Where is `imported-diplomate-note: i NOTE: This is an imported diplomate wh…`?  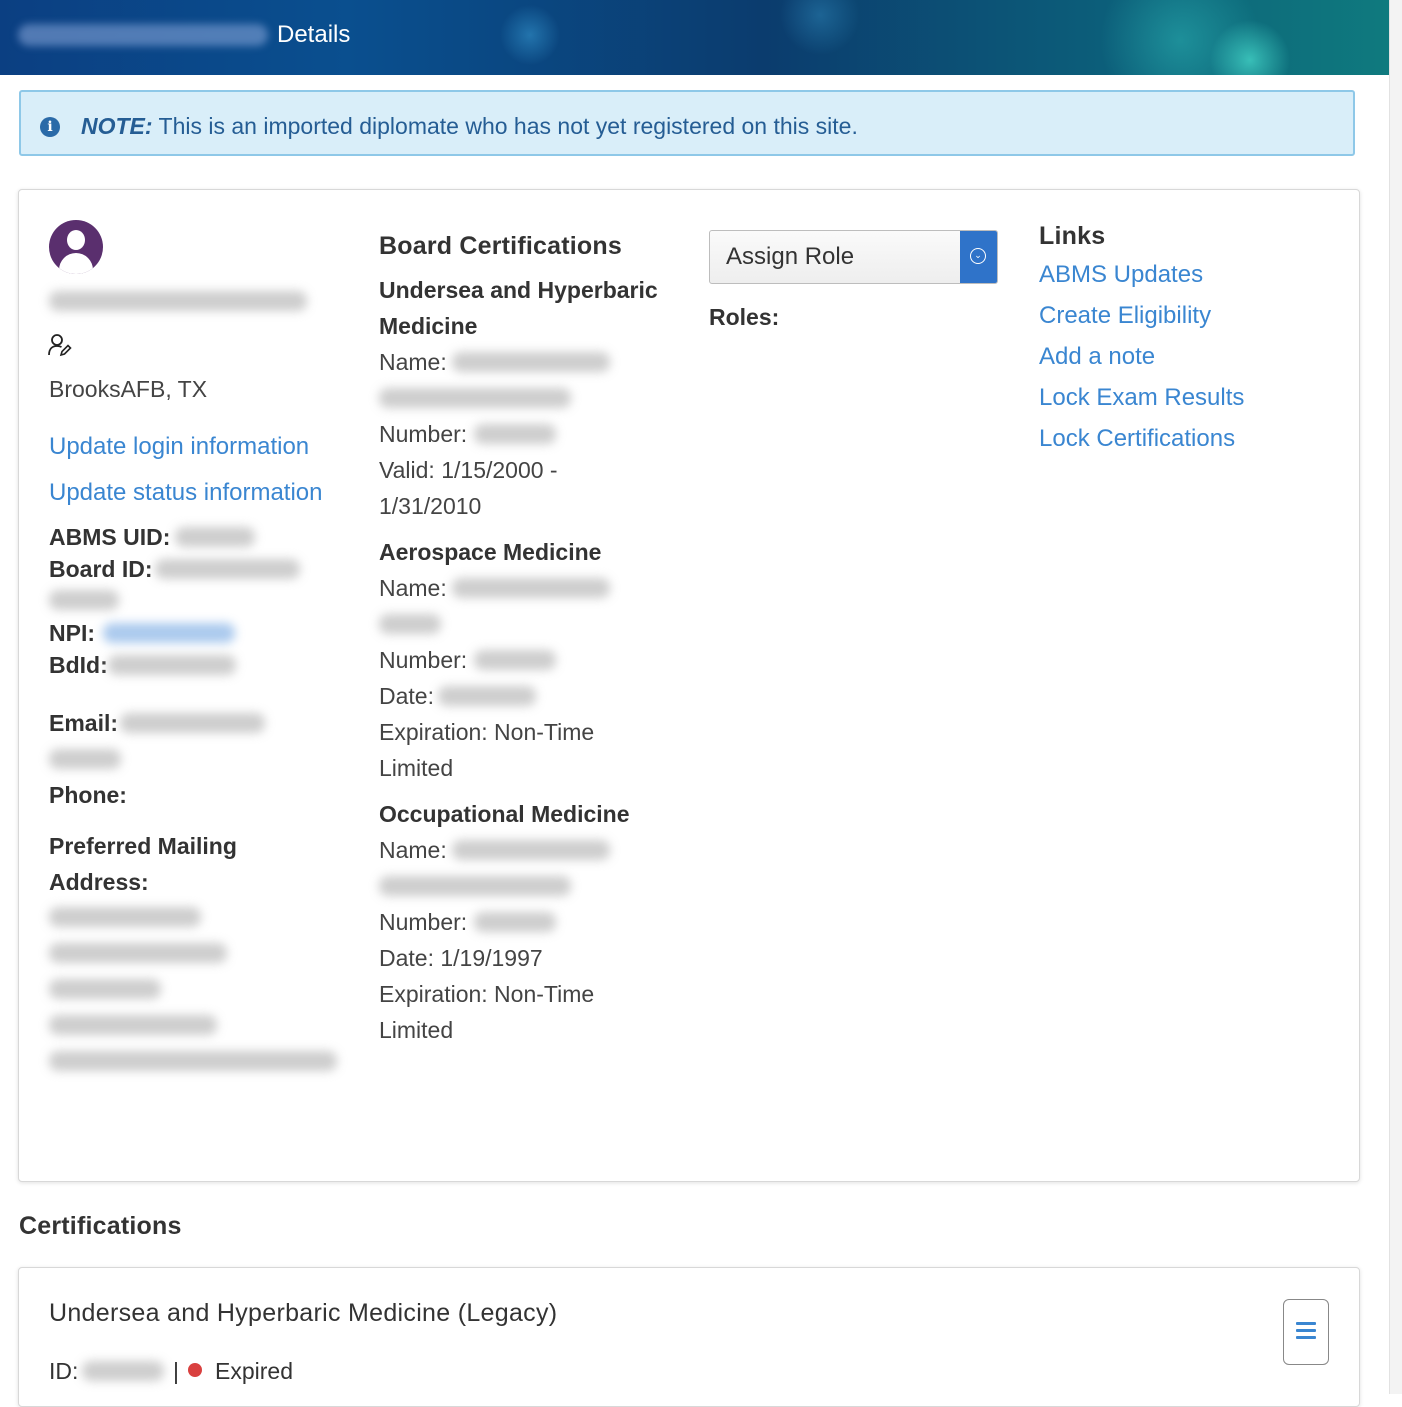 imported-diplomate-note: i NOTE: This is an imported diplomate wh… is located at coordinates (687, 123).